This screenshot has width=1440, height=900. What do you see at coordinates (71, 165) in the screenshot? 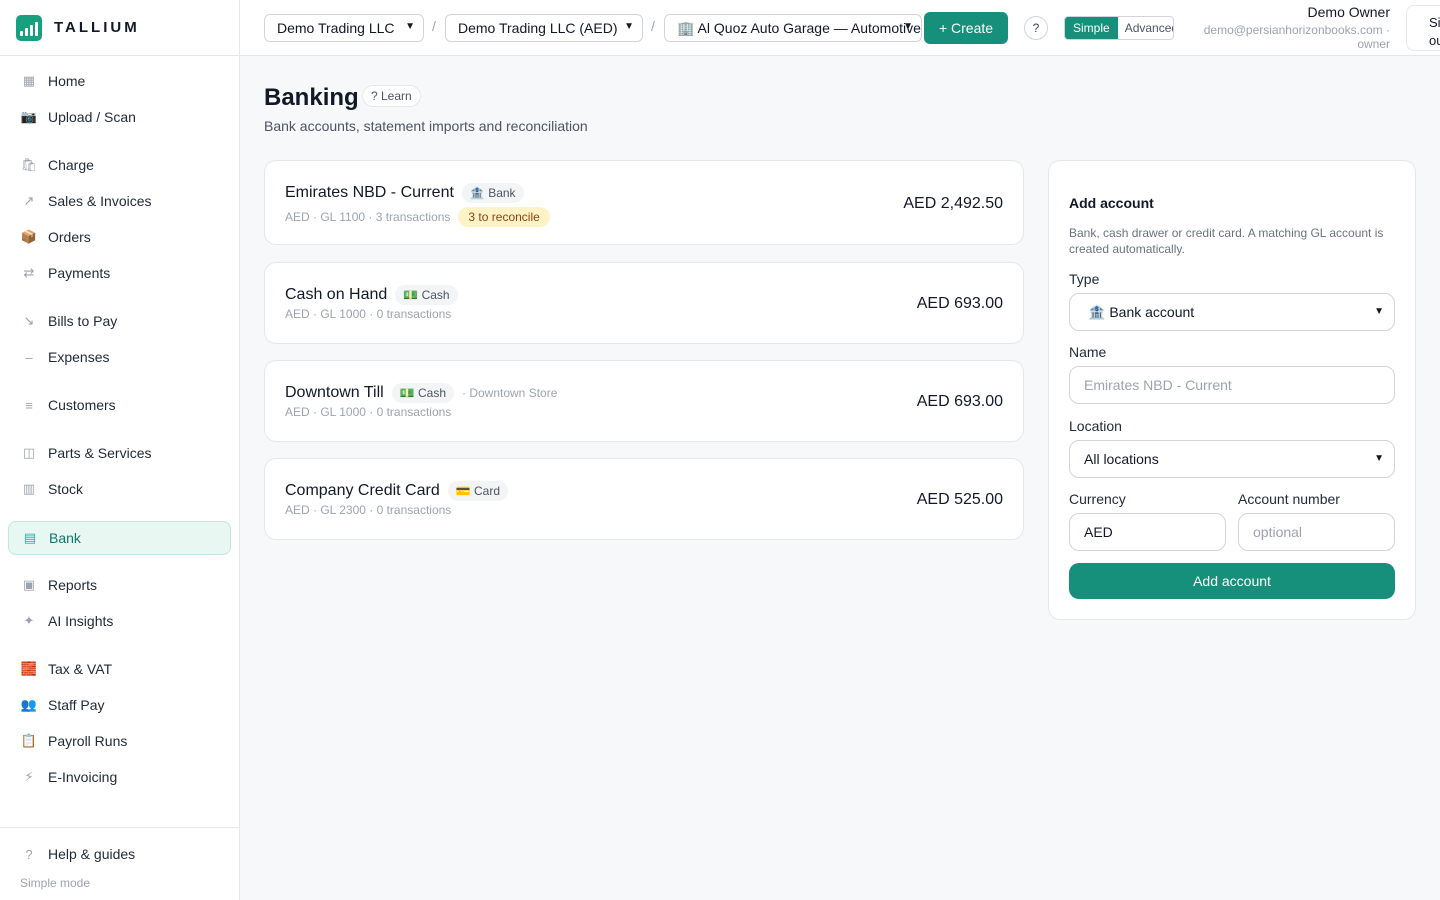
I see `sidebar-item-label: Charge` at bounding box center [71, 165].